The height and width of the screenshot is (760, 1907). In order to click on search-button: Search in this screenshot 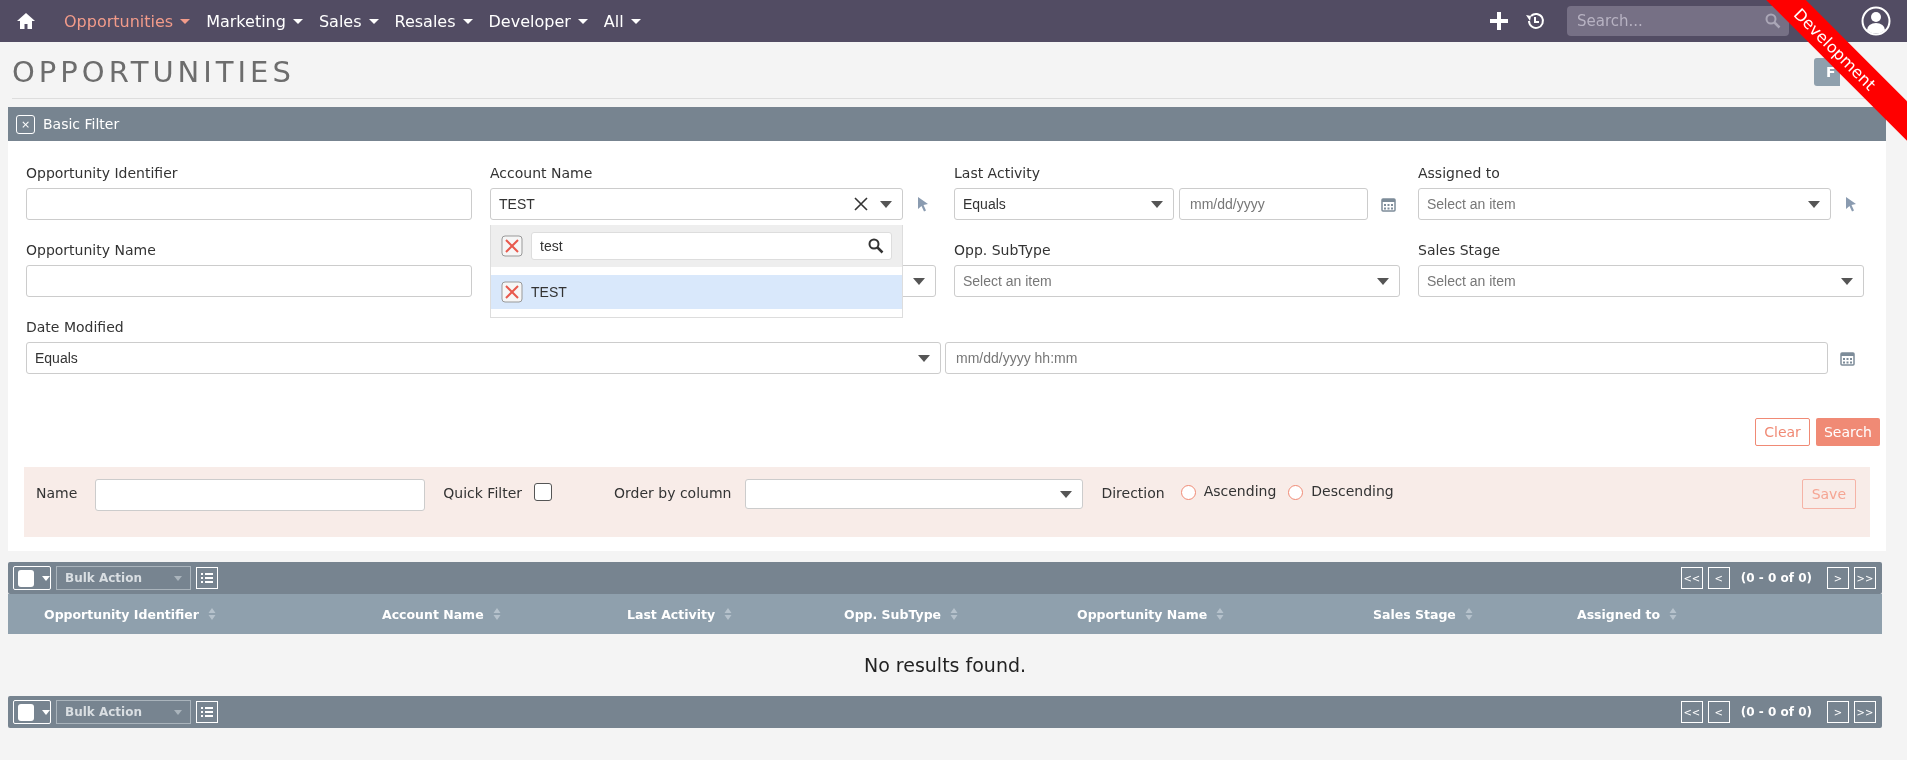, I will do `click(1847, 432)`.